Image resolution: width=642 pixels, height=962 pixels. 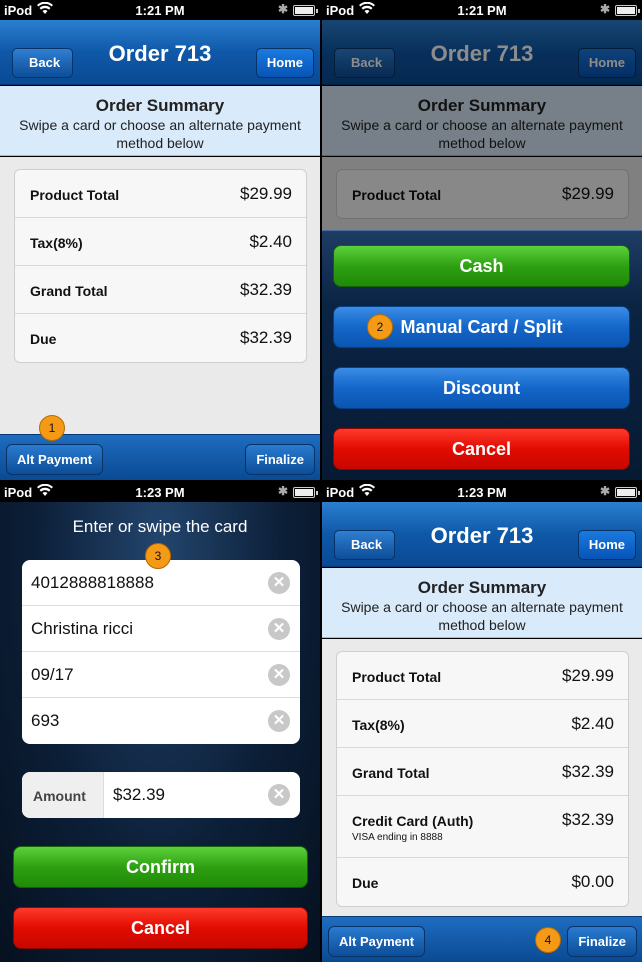 I want to click on table-row: Due $32.39, so click(x=160, y=338).